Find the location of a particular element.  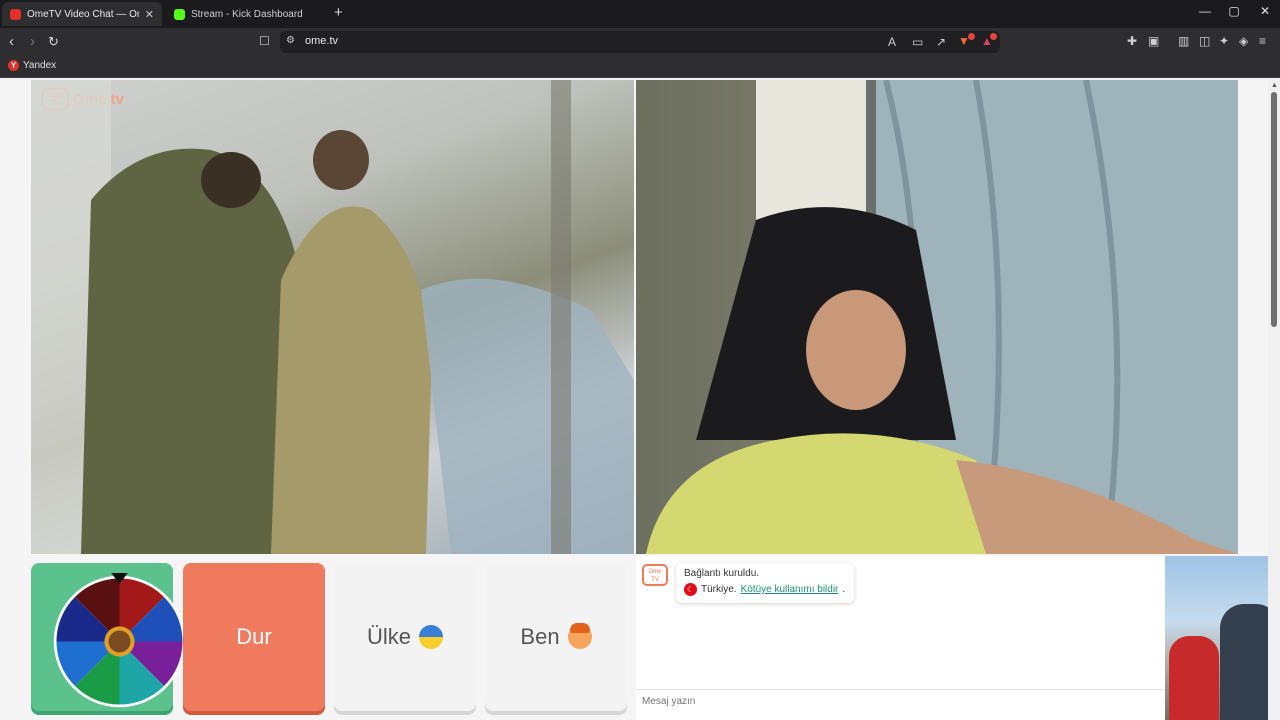

tab-title: OmeTV Video Chat — Omeg is located at coordinates (83, 14).